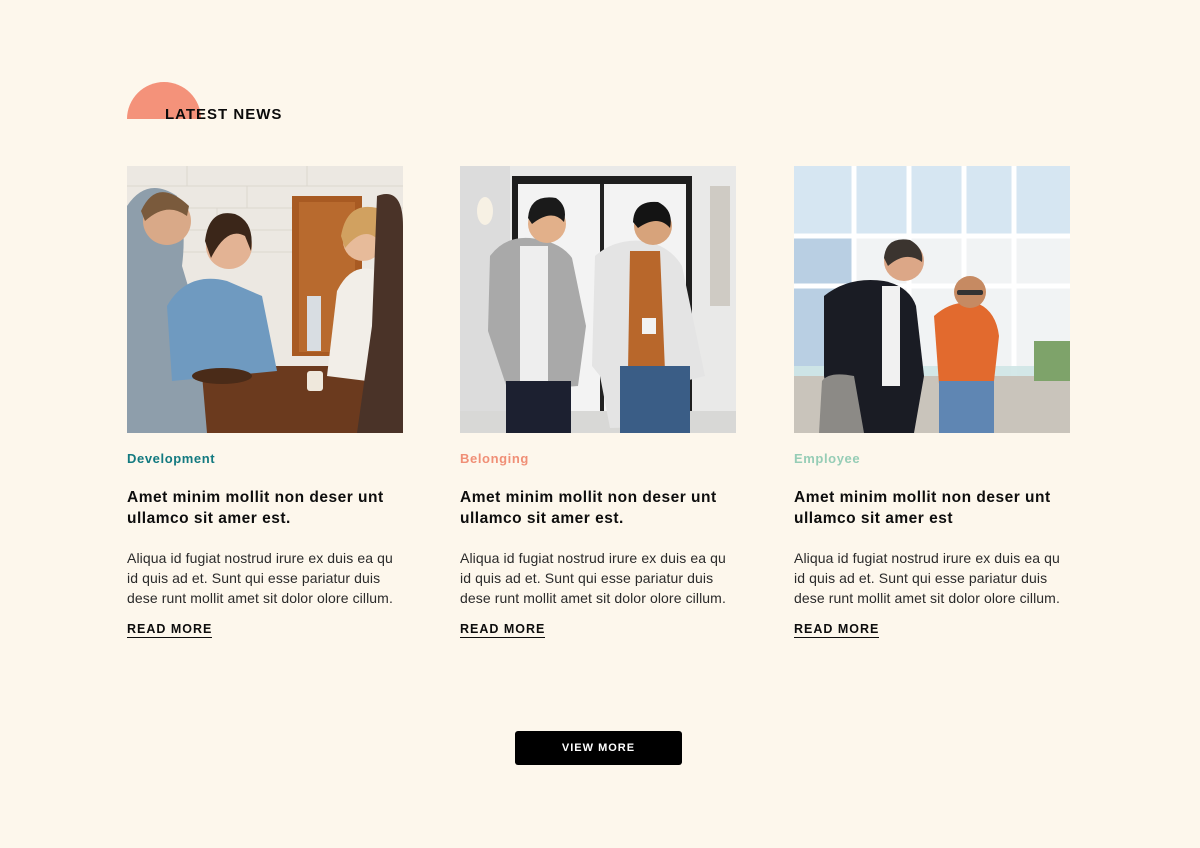 The width and height of the screenshot is (1200, 848). I want to click on news-image-colleagues, so click(265, 299).